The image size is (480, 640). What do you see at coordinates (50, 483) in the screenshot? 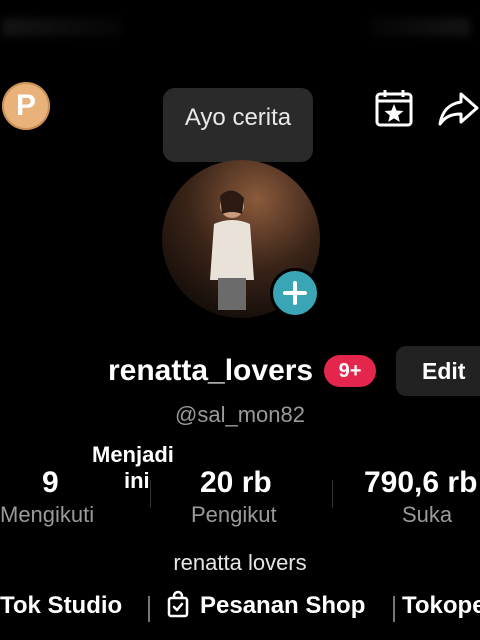
I see `following-count: 9` at bounding box center [50, 483].